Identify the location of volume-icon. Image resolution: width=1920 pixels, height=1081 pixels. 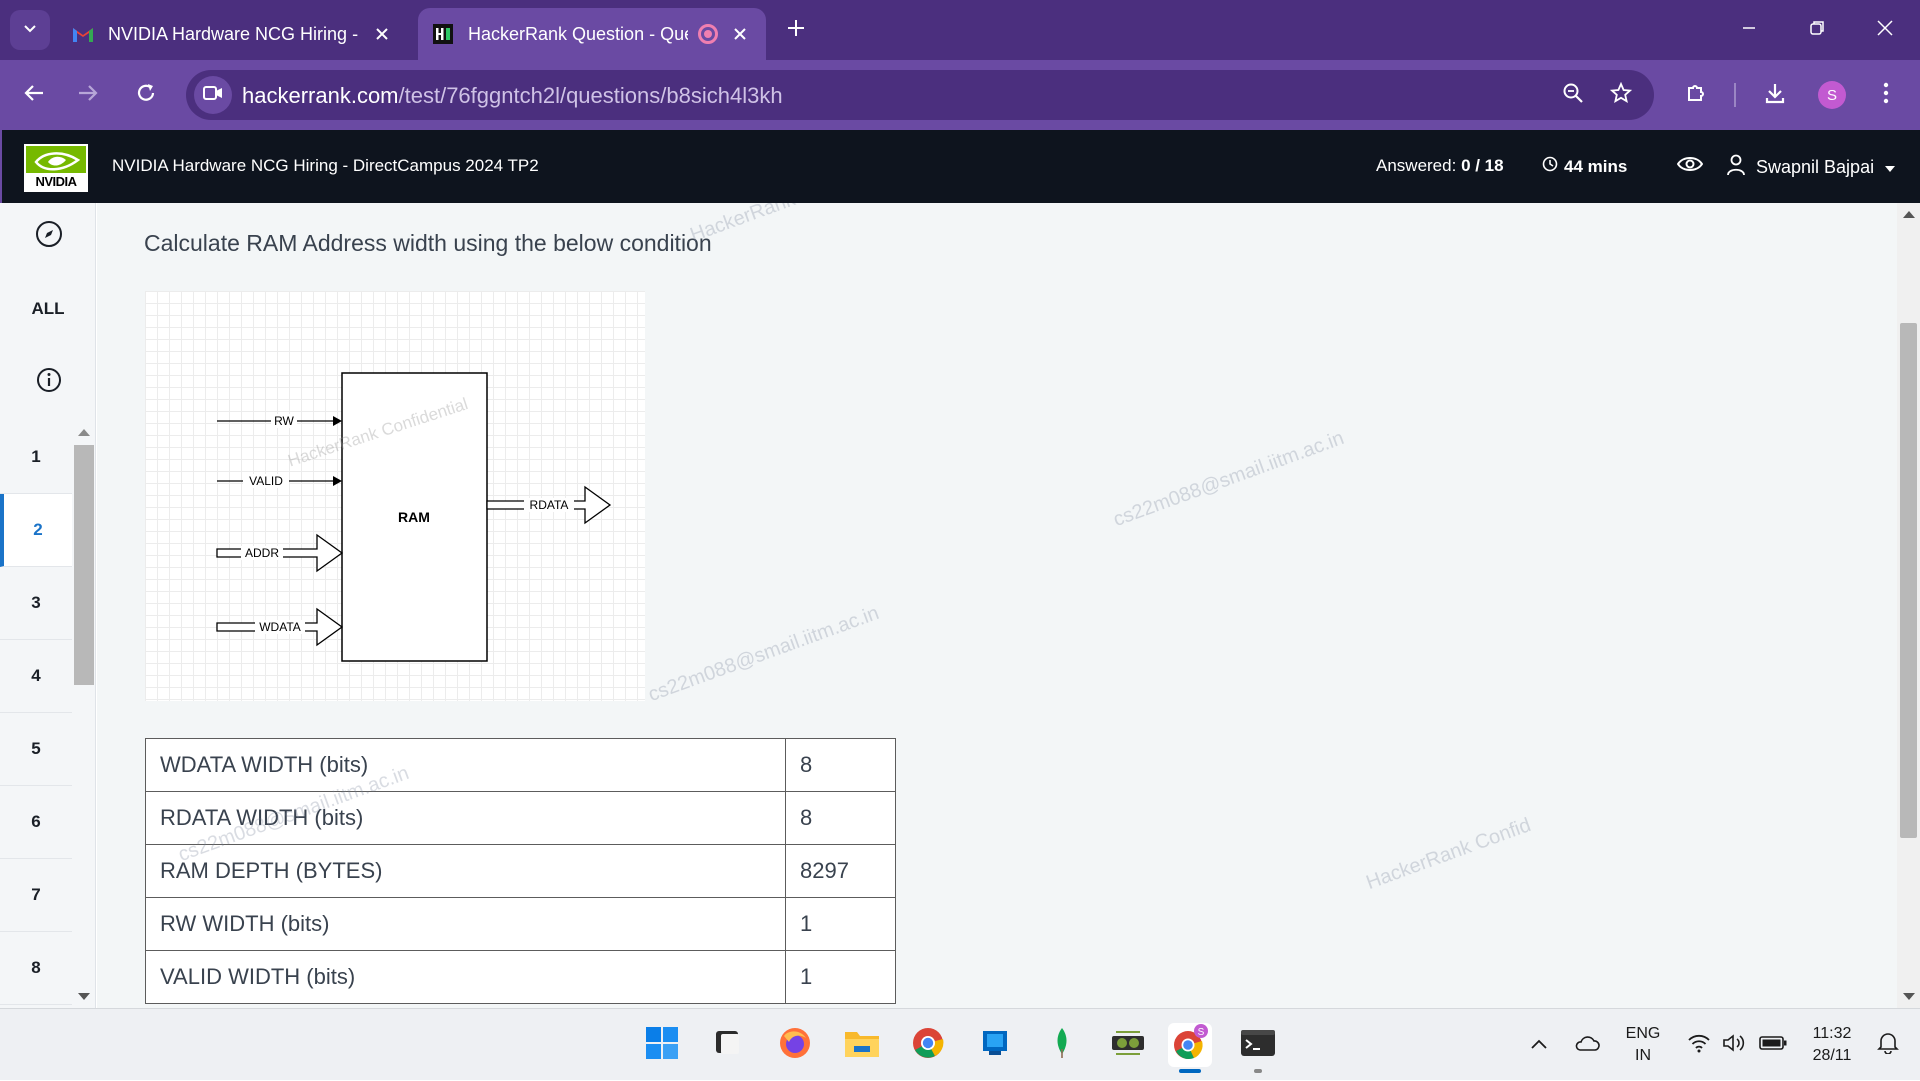
(1735, 1045).